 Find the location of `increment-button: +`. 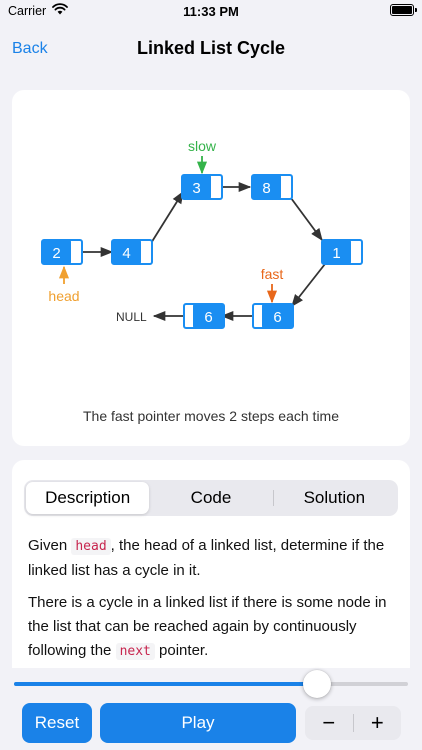

increment-button: + is located at coordinates (378, 723).